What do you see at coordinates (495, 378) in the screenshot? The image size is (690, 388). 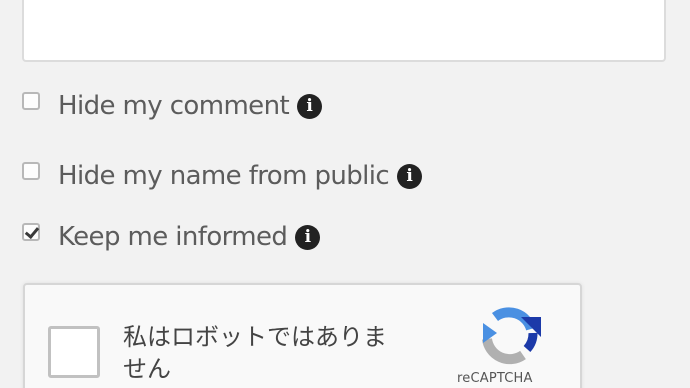 I see `recaptcha-brand: reCAPTCHA` at bounding box center [495, 378].